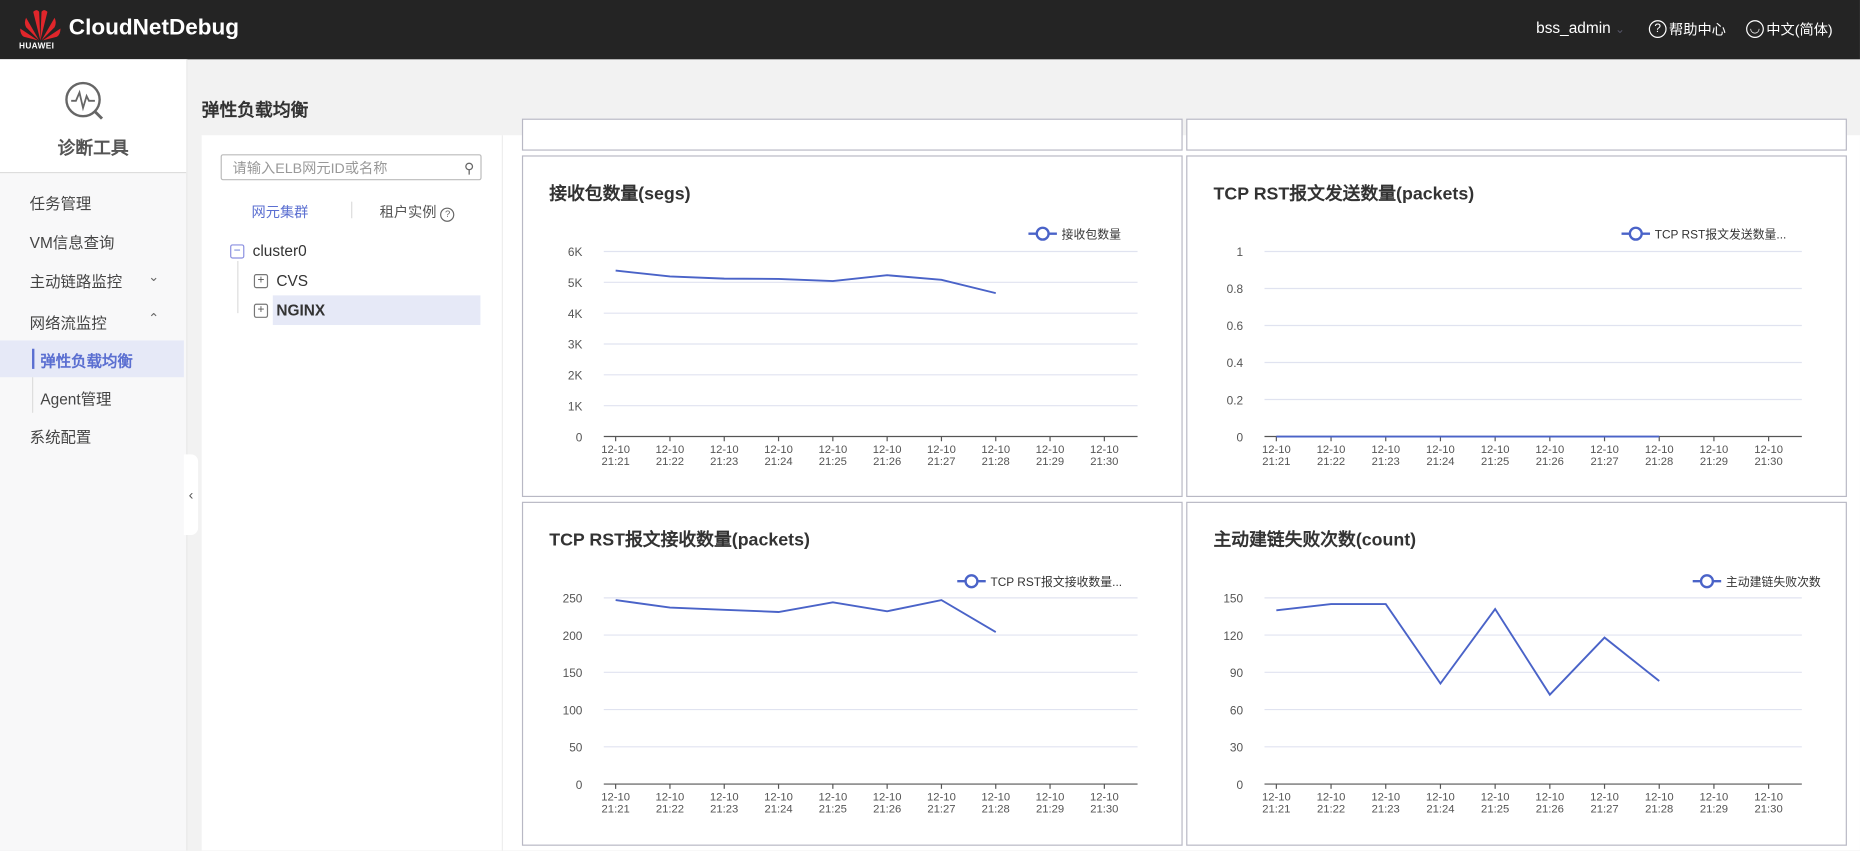 This screenshot has width=1860, height=851. Describe the element at coordinates (1237, 748) in the screenshot. I see `y-tick-label: 30` at that location.